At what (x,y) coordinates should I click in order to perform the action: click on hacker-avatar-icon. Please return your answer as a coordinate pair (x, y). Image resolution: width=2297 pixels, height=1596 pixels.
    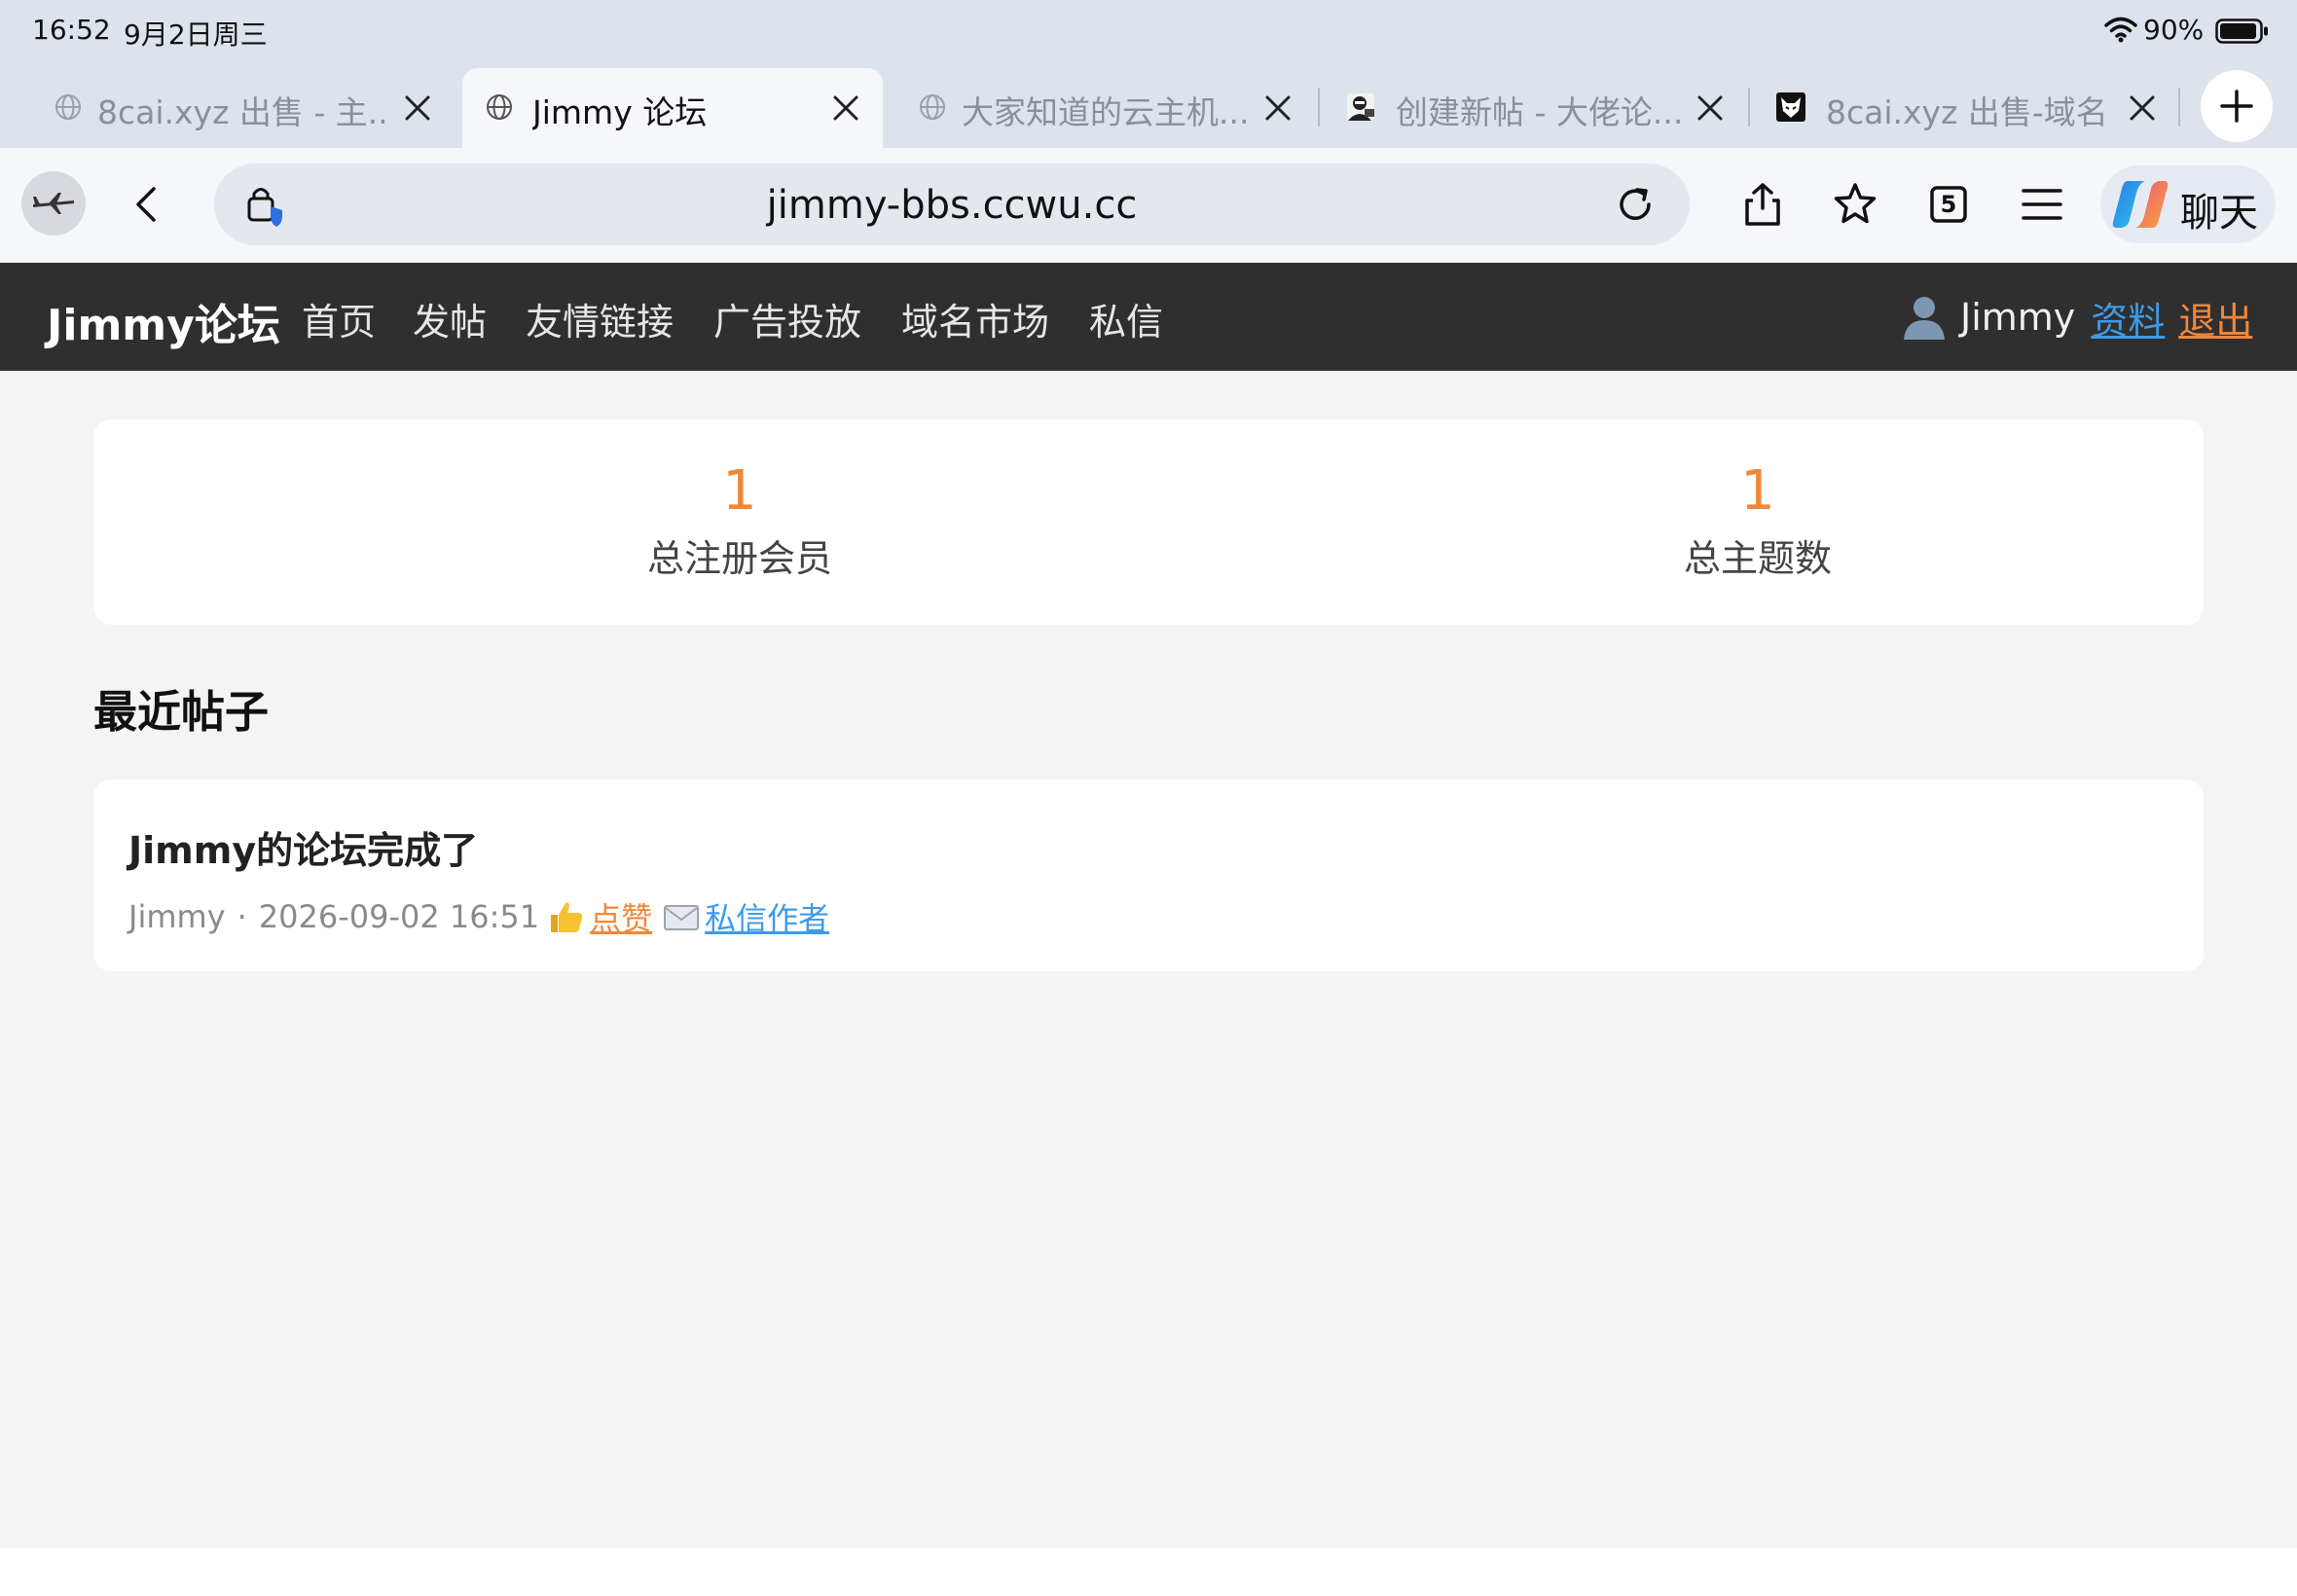
    Looking at the image, I should click on (1360, 107).